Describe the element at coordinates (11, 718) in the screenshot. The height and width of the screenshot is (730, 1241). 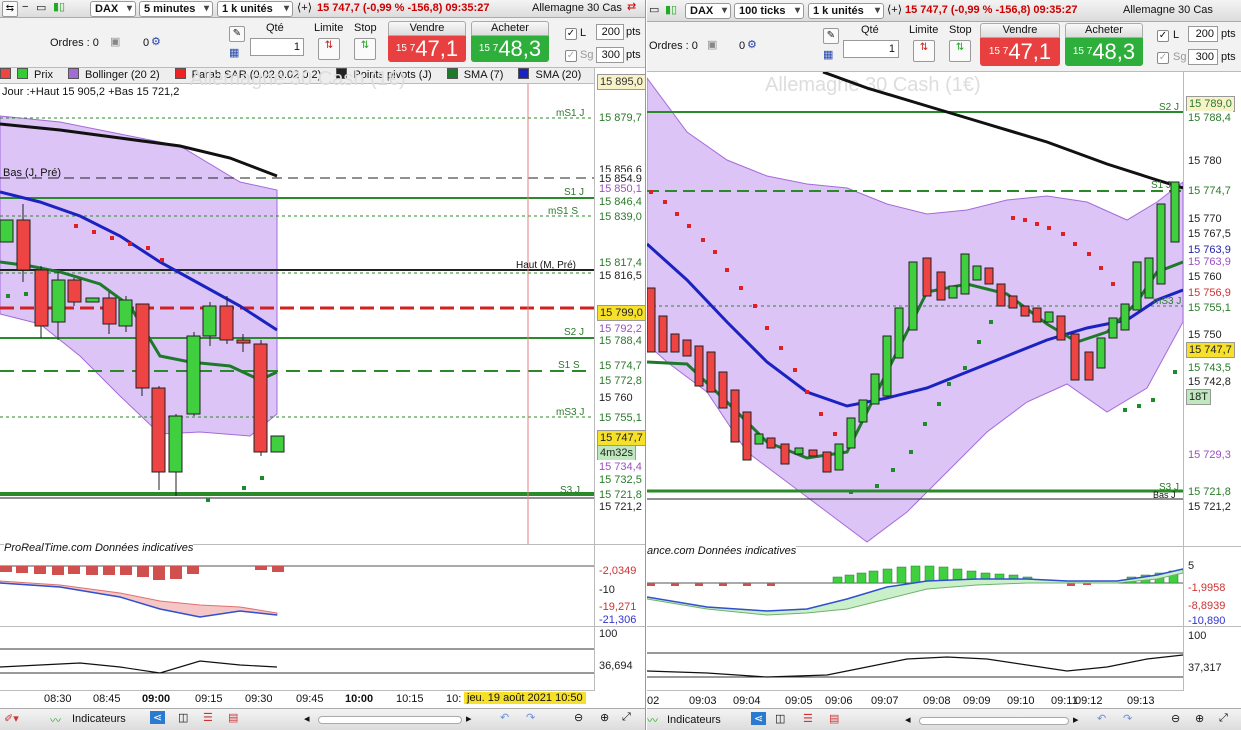
I see `draw-tool-icon: ✐▾` at that location.